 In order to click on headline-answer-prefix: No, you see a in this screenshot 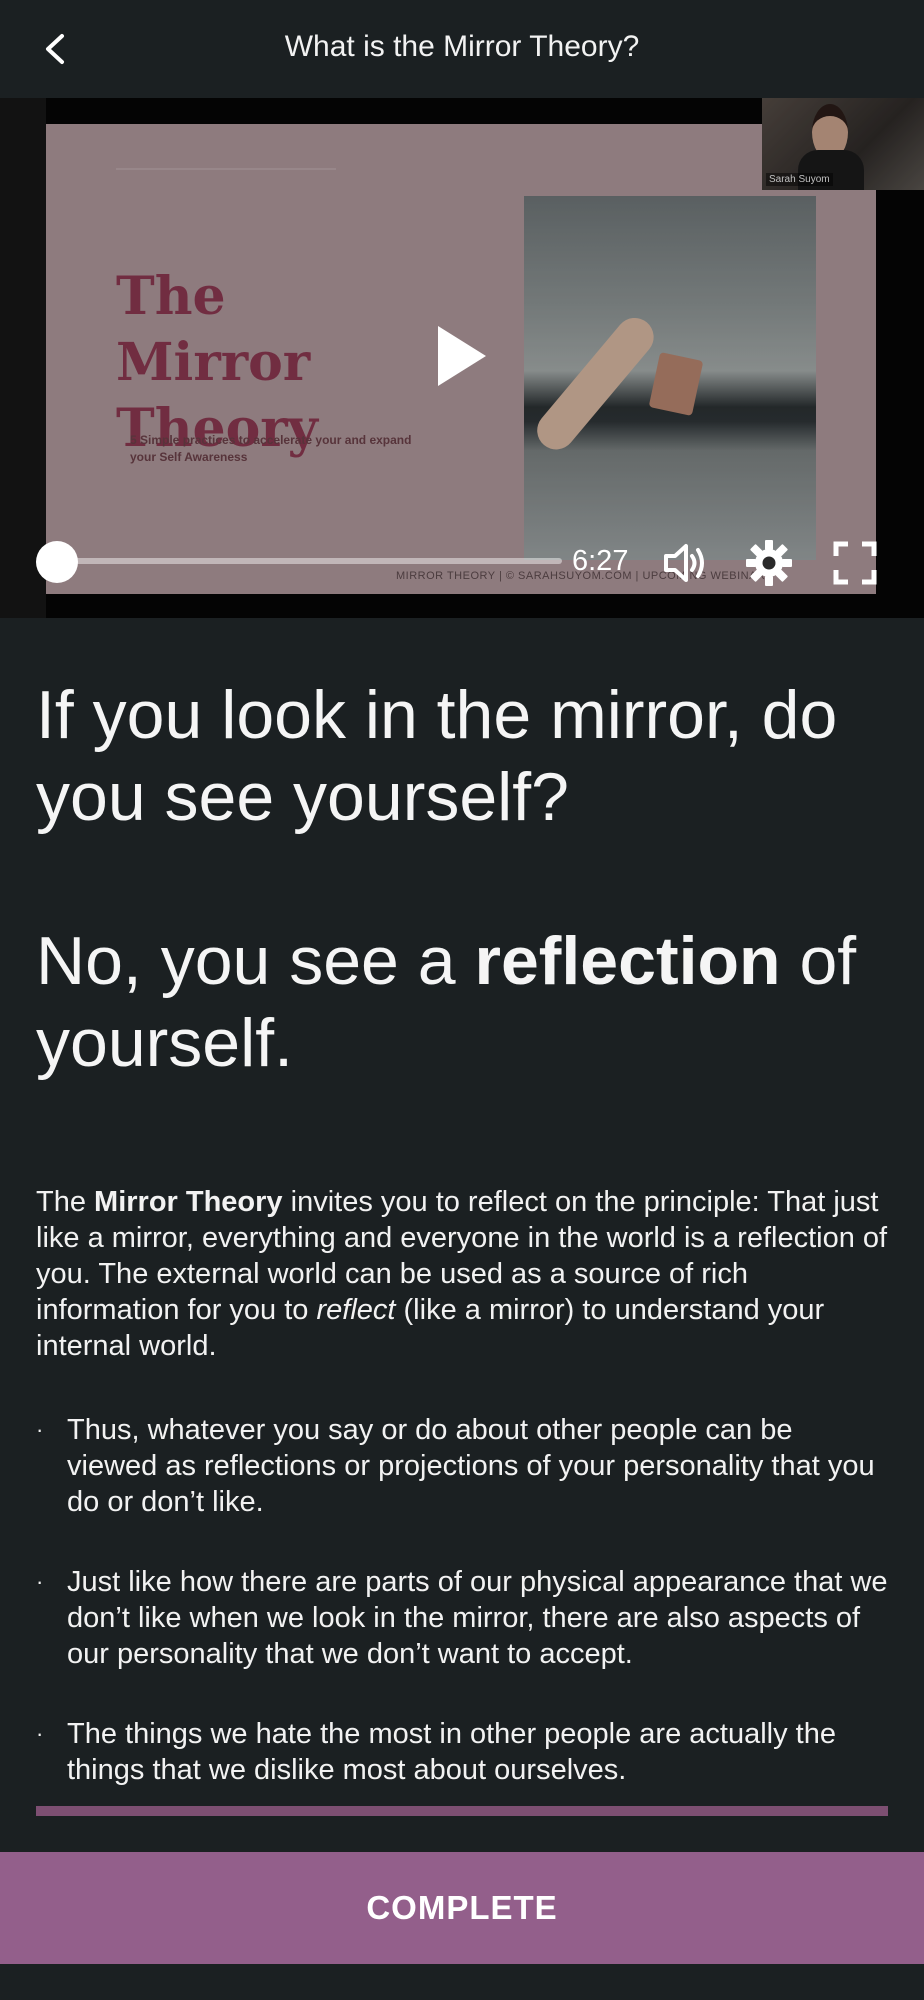, I will do `click(255, 961)`.